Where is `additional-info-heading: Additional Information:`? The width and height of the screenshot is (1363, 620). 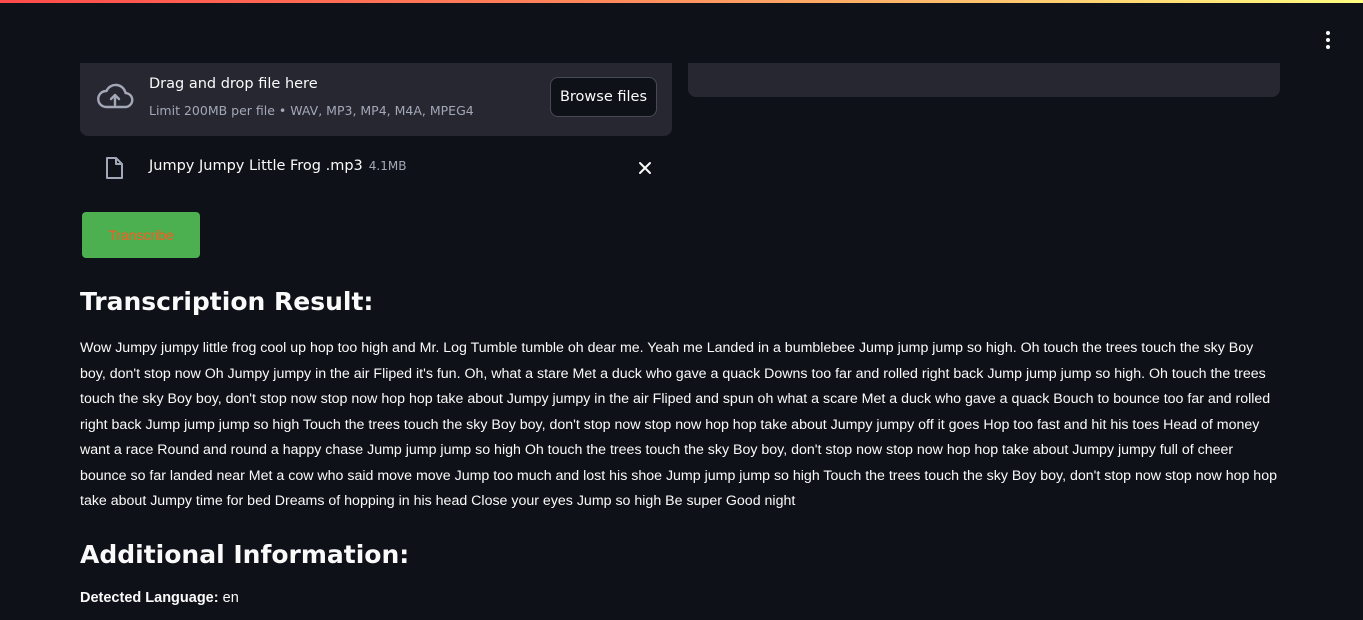
additional-info-heading: Additional Information: is located at coordinates (245, 554).